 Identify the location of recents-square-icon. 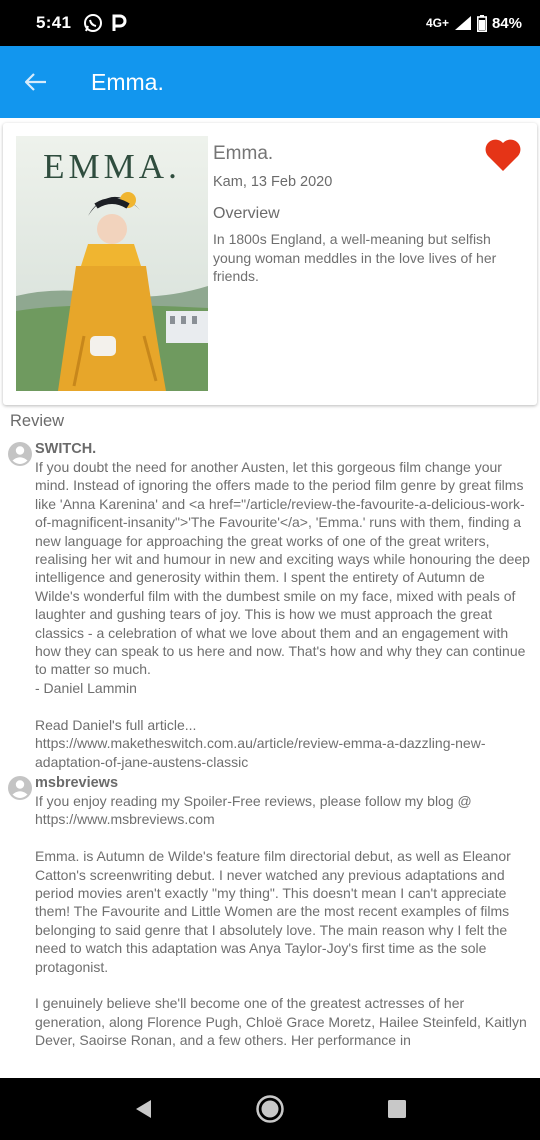
(396, 1109).